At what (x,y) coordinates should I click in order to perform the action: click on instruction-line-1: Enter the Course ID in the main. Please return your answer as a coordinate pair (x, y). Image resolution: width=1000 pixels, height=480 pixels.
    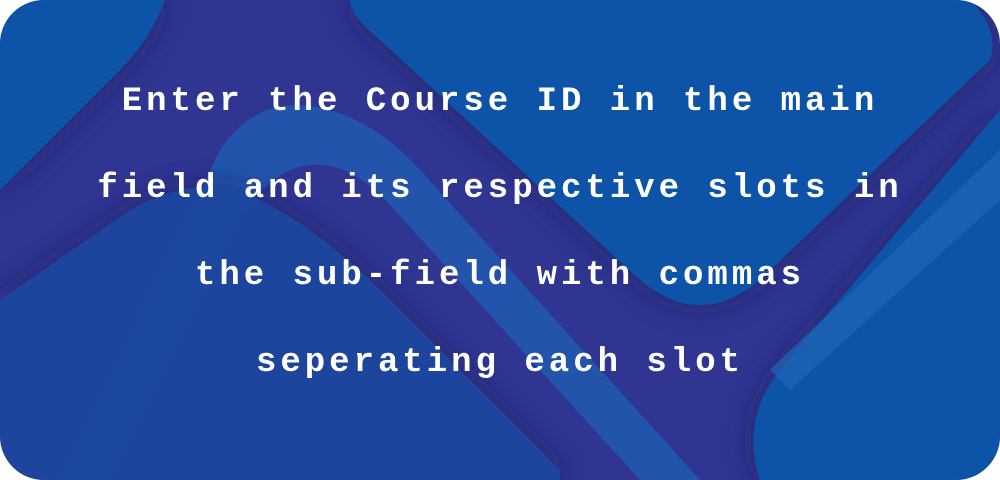
    Looking at the image, I should click on (500, 102).